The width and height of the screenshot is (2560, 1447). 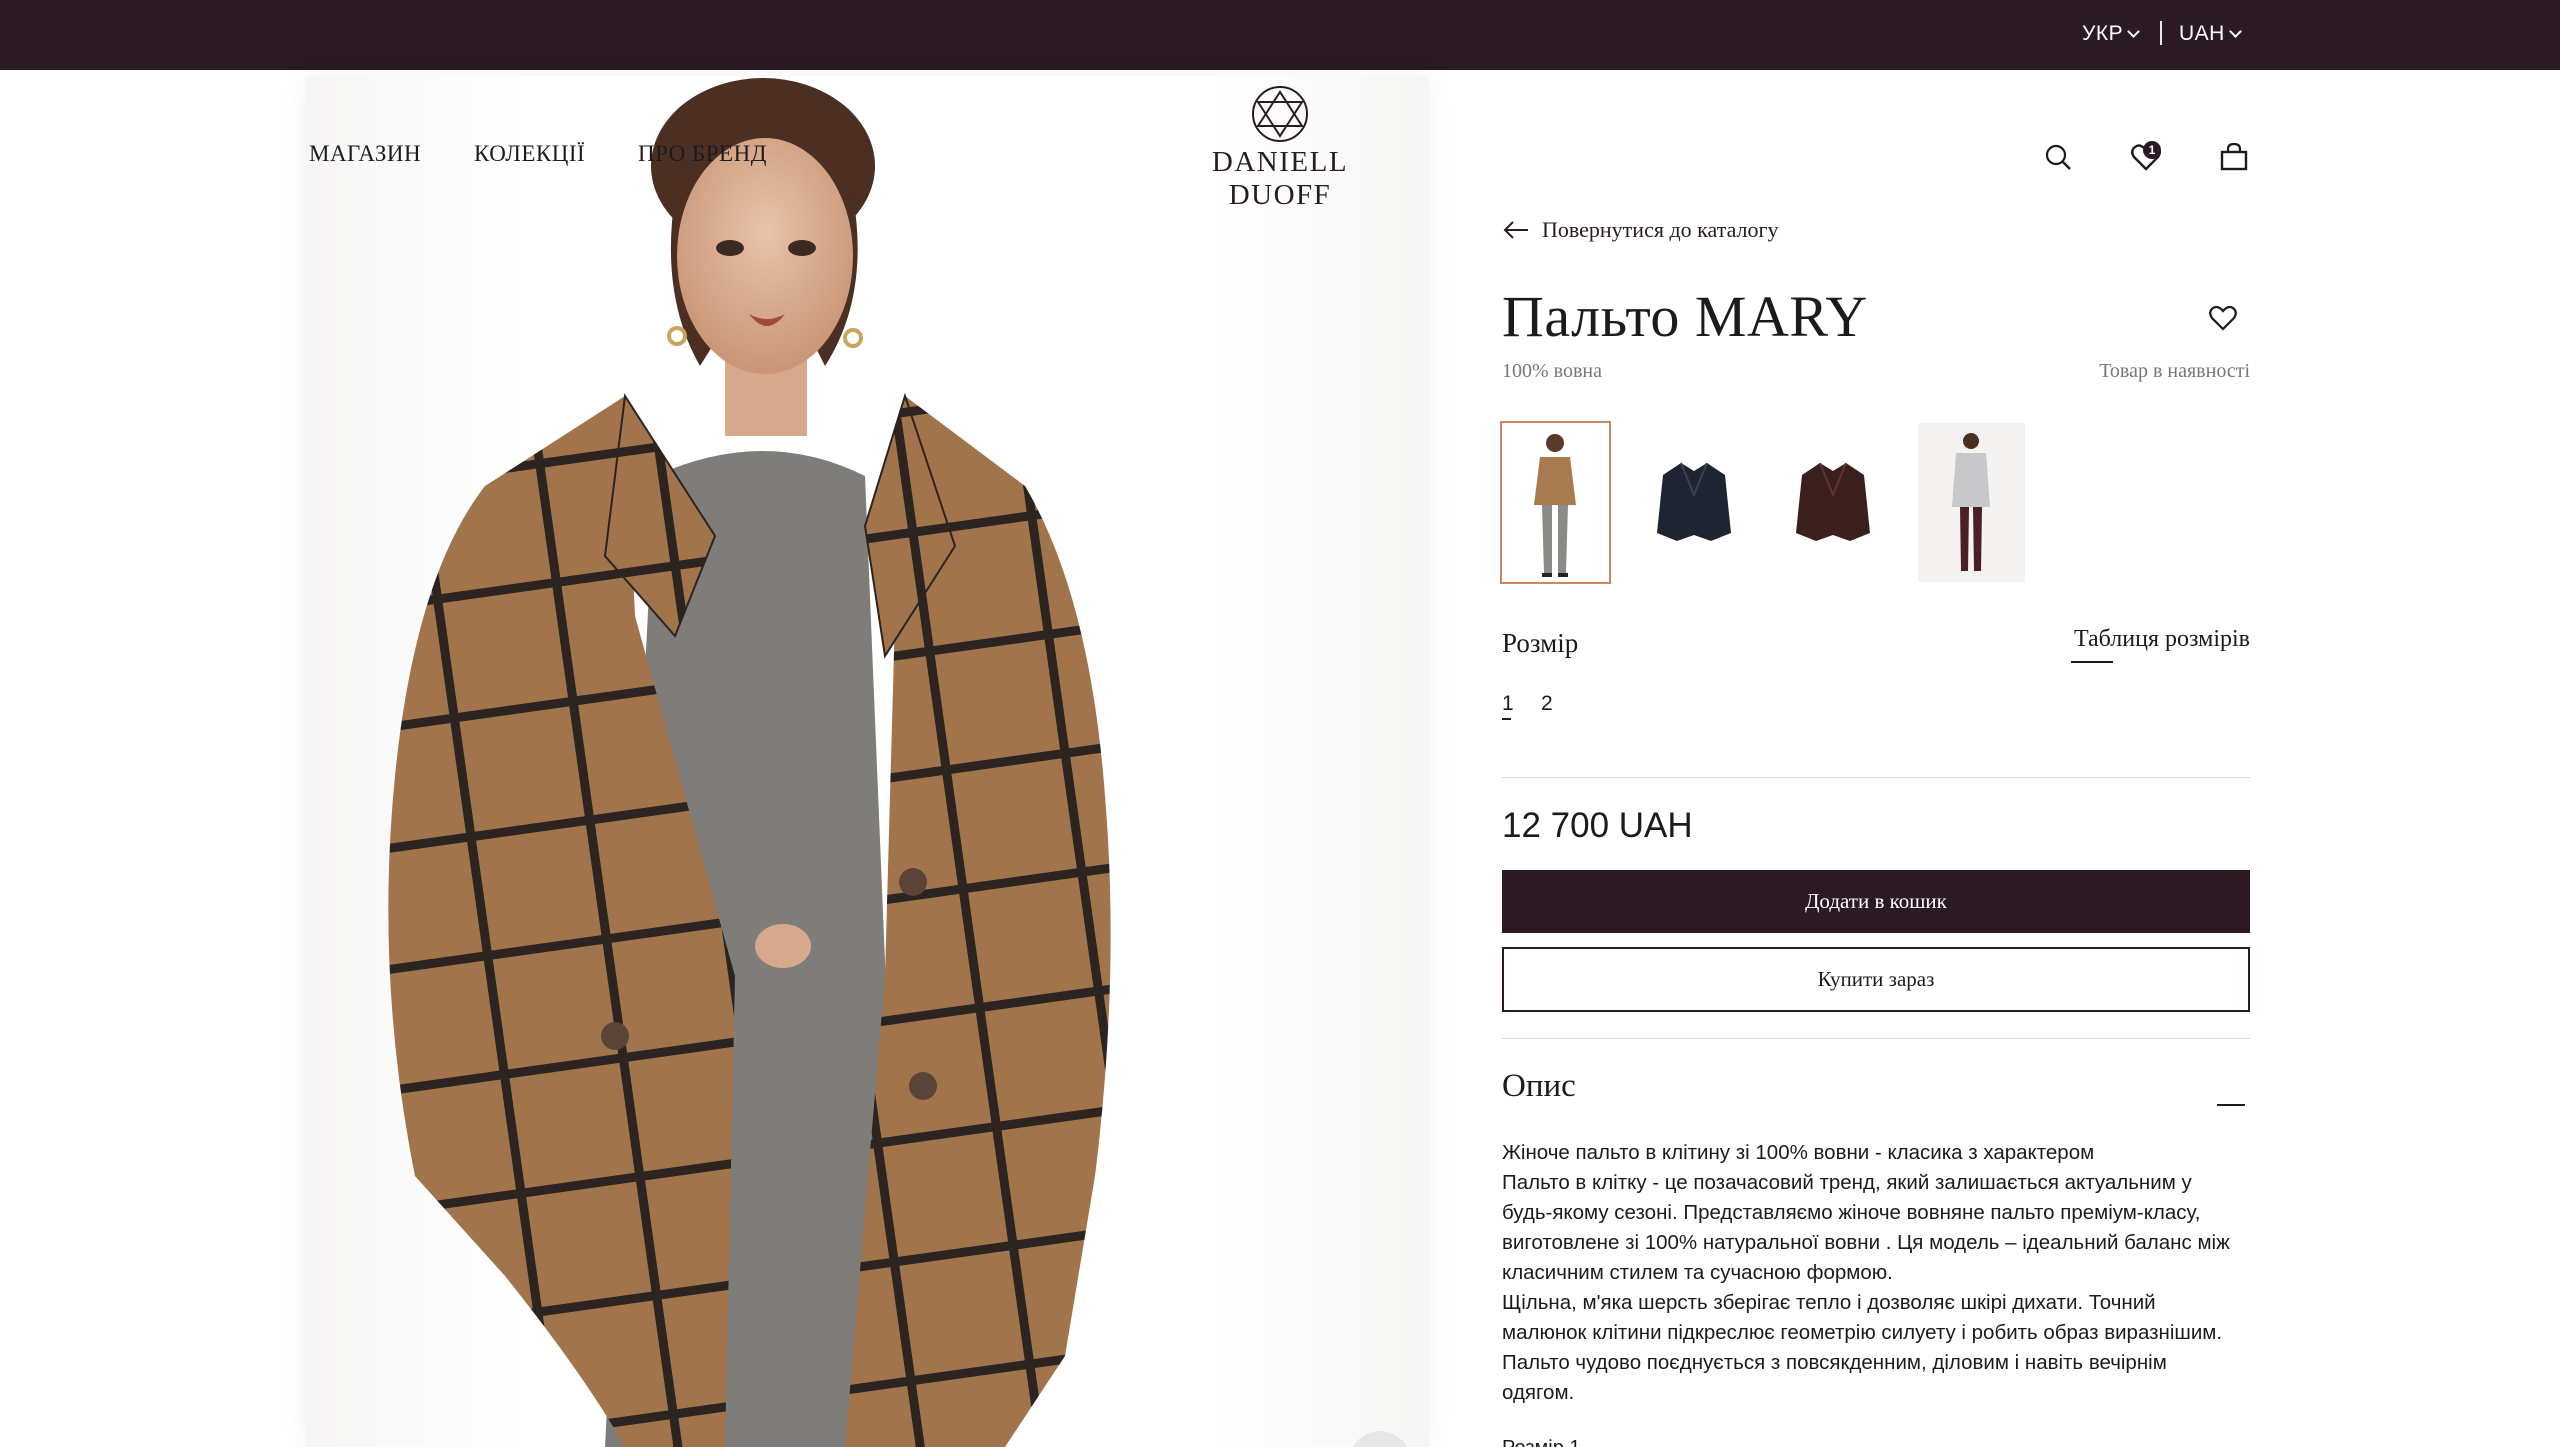 What do you see at coordinates (1876, 901) in the screenshot?
I see `add-to-cart-button: Додати в кошик` at bounding box center [1876, 901].